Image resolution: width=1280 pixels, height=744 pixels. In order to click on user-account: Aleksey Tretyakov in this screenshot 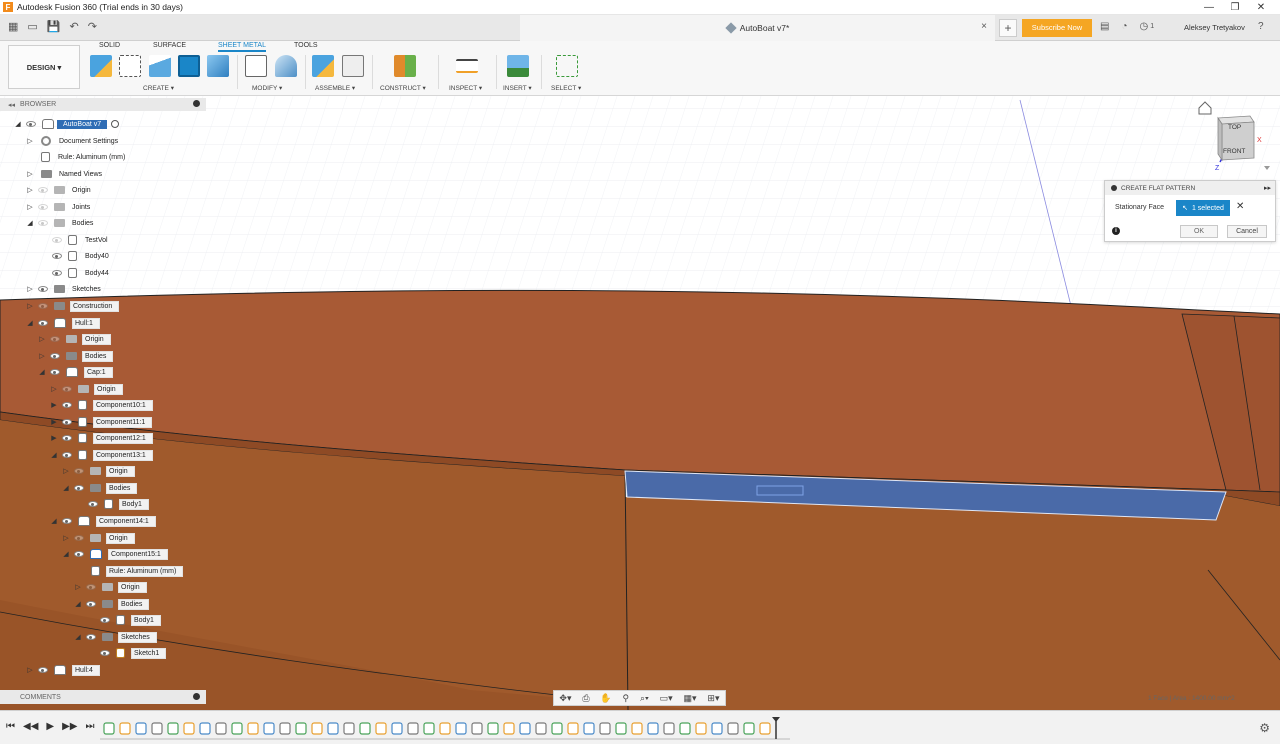, I will do `click(1214, 27)`.